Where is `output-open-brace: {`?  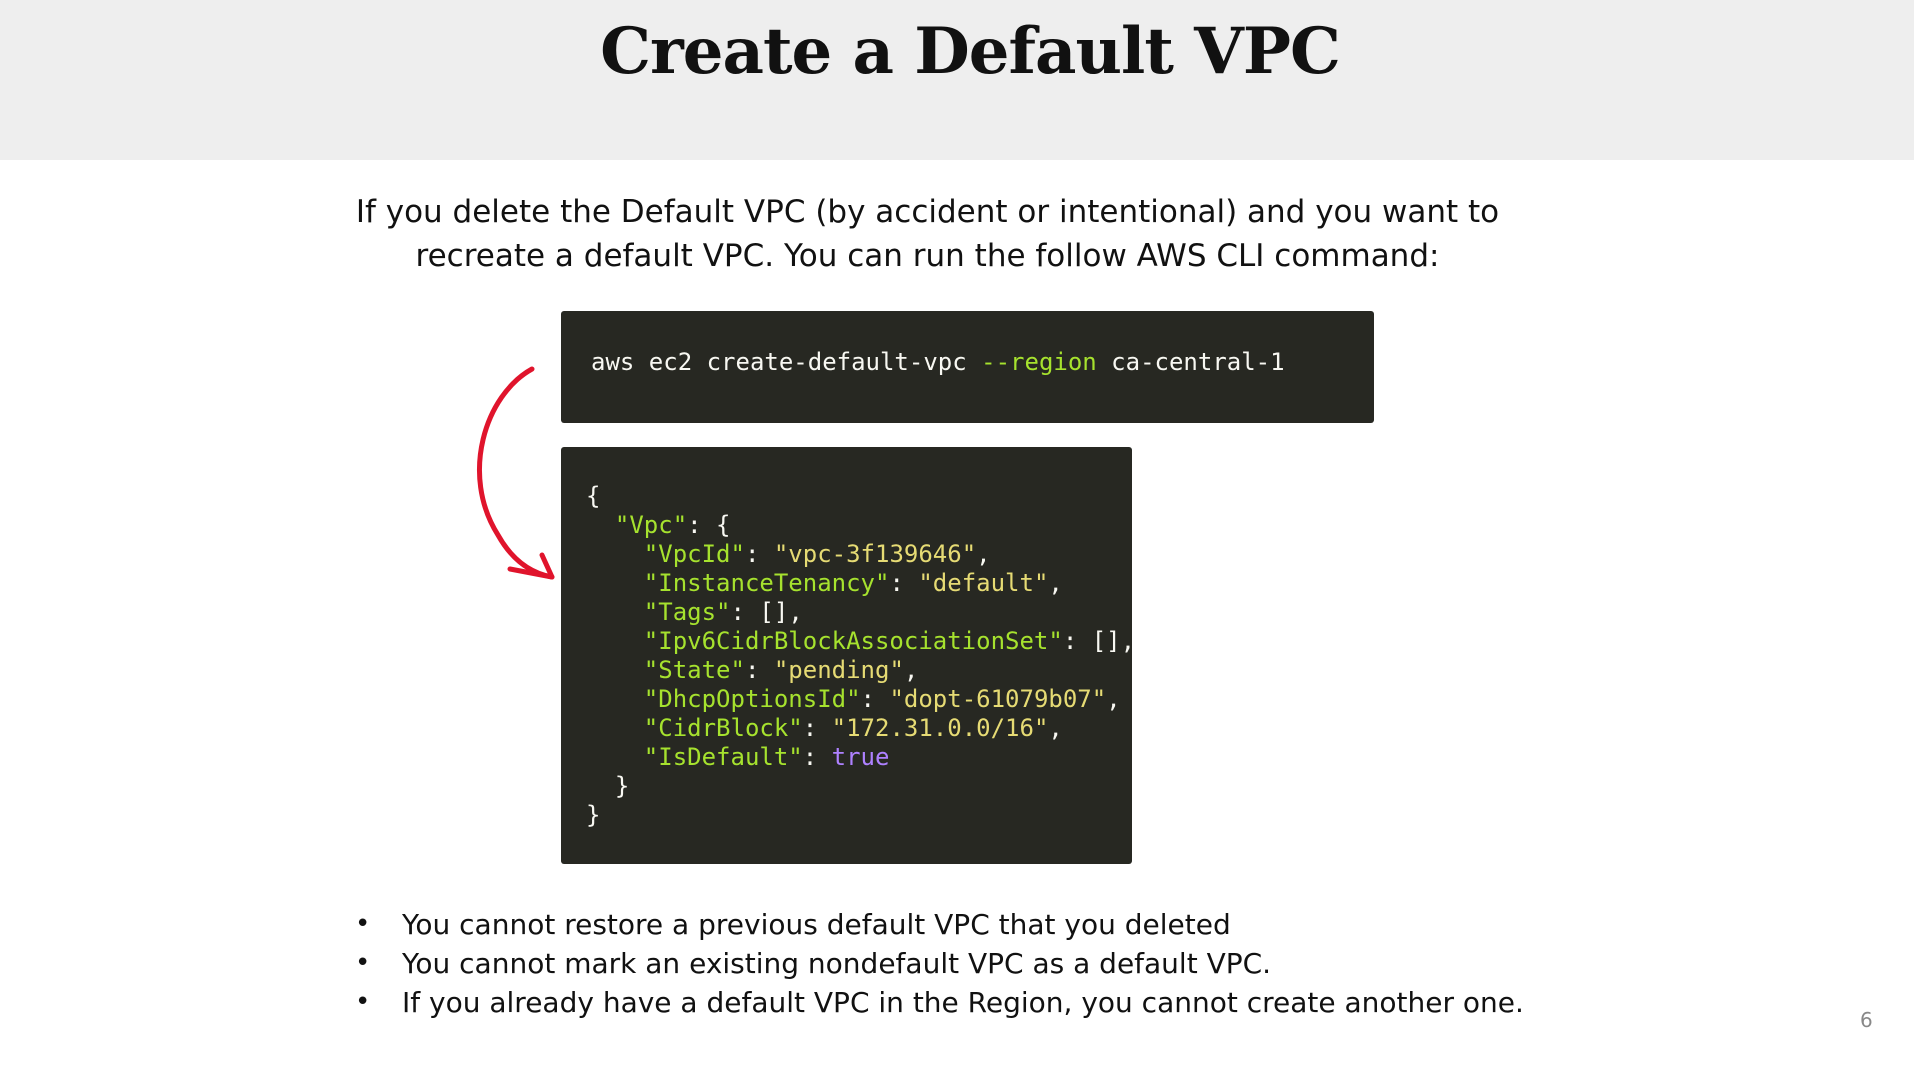 output-open-brace: { is located at coordinates (593, 496).